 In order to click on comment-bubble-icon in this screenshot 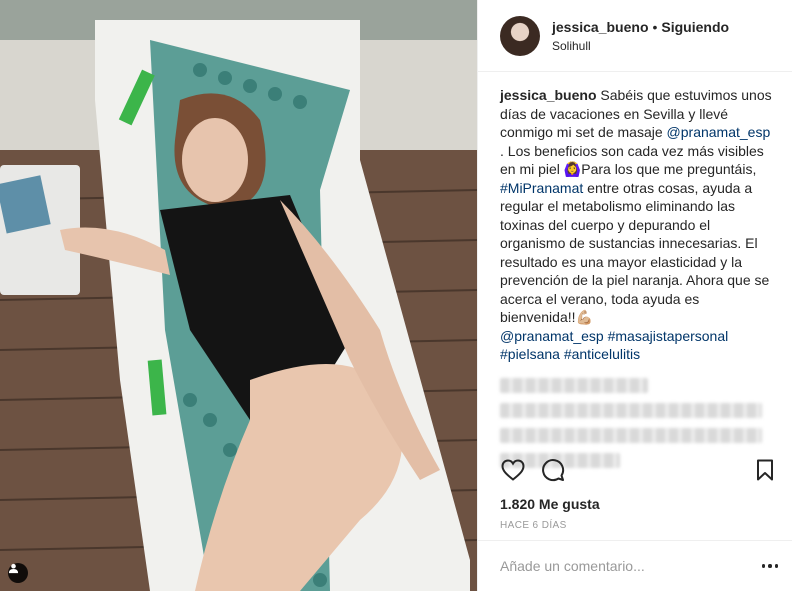, I will do `click(553, 470)`.